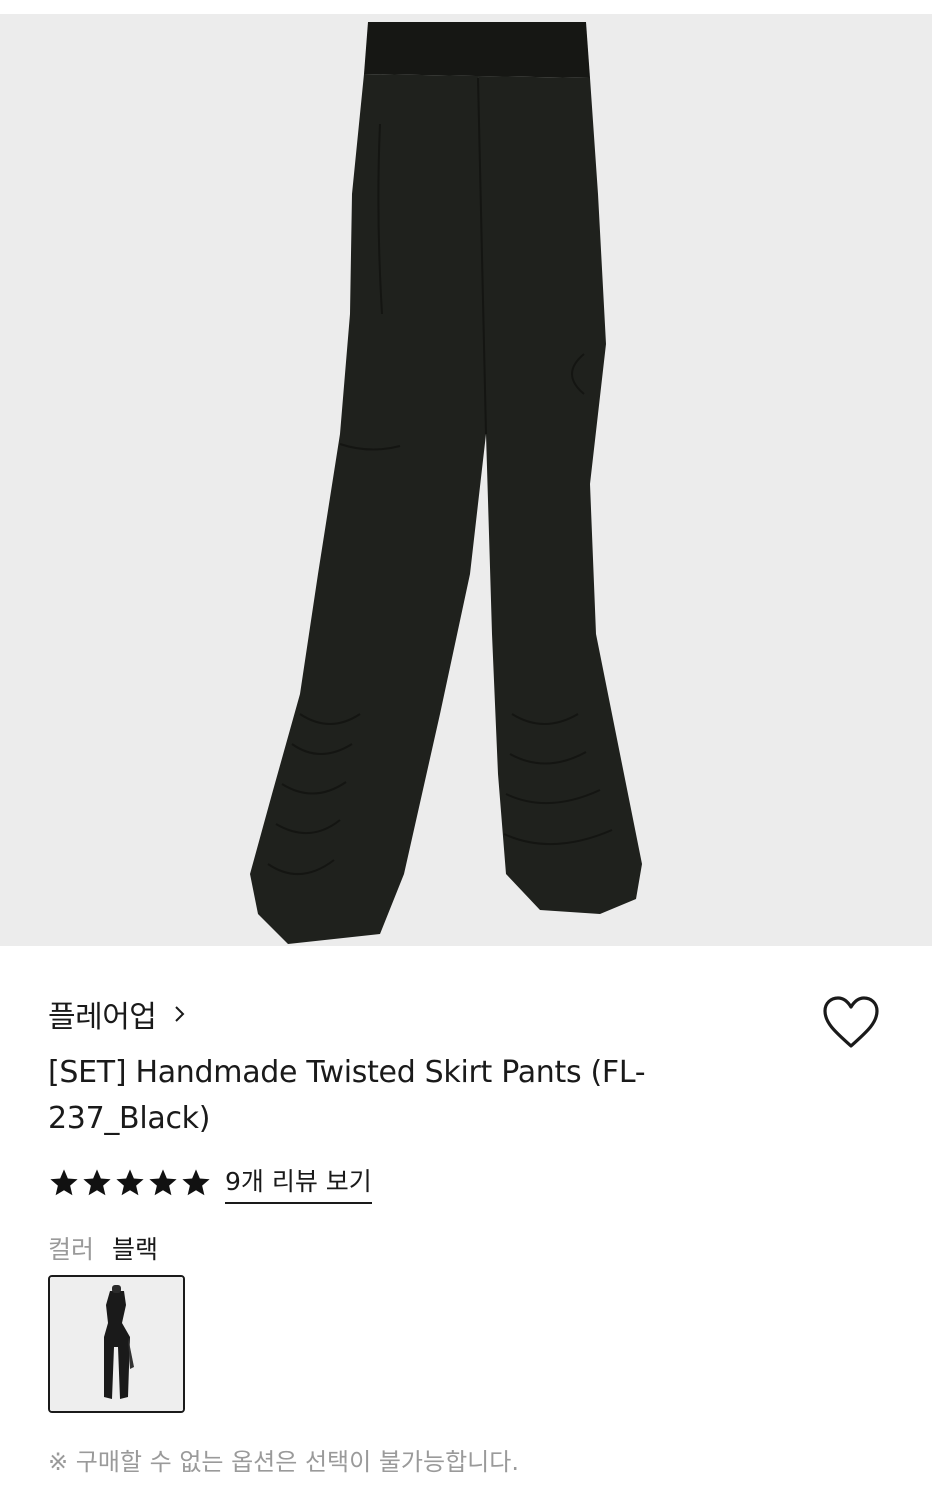  Describe the element at coordinates (71, 1249) in the screenshot. I see `color-label: 컬러` at that location.